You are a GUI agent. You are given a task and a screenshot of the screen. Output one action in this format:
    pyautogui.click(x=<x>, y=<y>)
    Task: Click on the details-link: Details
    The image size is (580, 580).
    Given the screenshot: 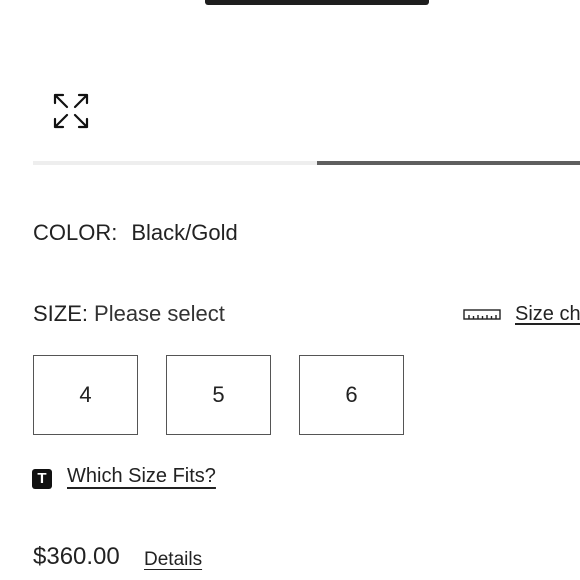 What is the action you would take?
    pyautogui.click(x=173, y=560)
    